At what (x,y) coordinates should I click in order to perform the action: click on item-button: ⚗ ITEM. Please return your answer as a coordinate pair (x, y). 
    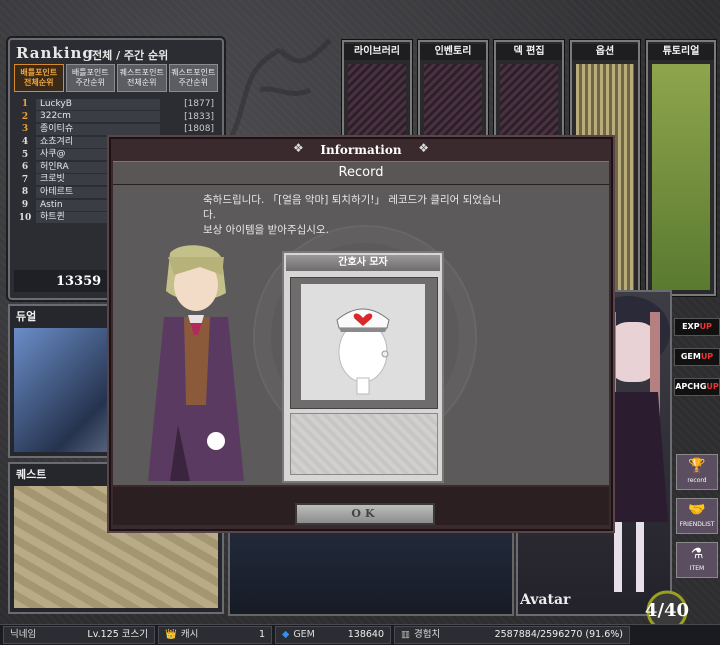
    Looking at the image, I should click on (697, 560).